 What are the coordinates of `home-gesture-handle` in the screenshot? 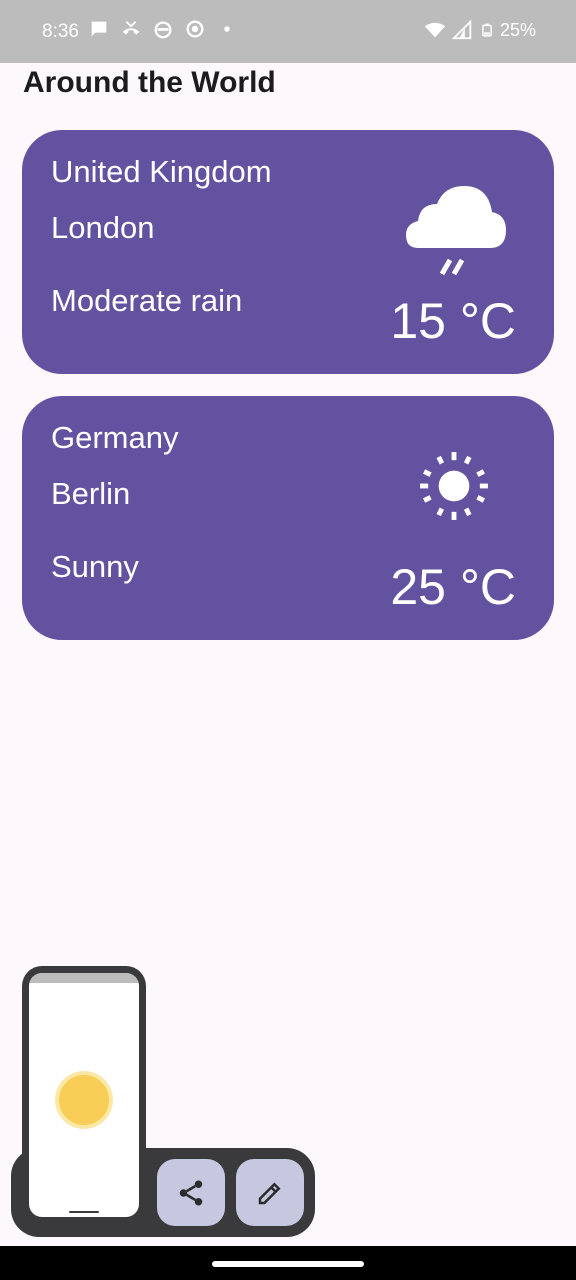 It's located at (288, 1264).